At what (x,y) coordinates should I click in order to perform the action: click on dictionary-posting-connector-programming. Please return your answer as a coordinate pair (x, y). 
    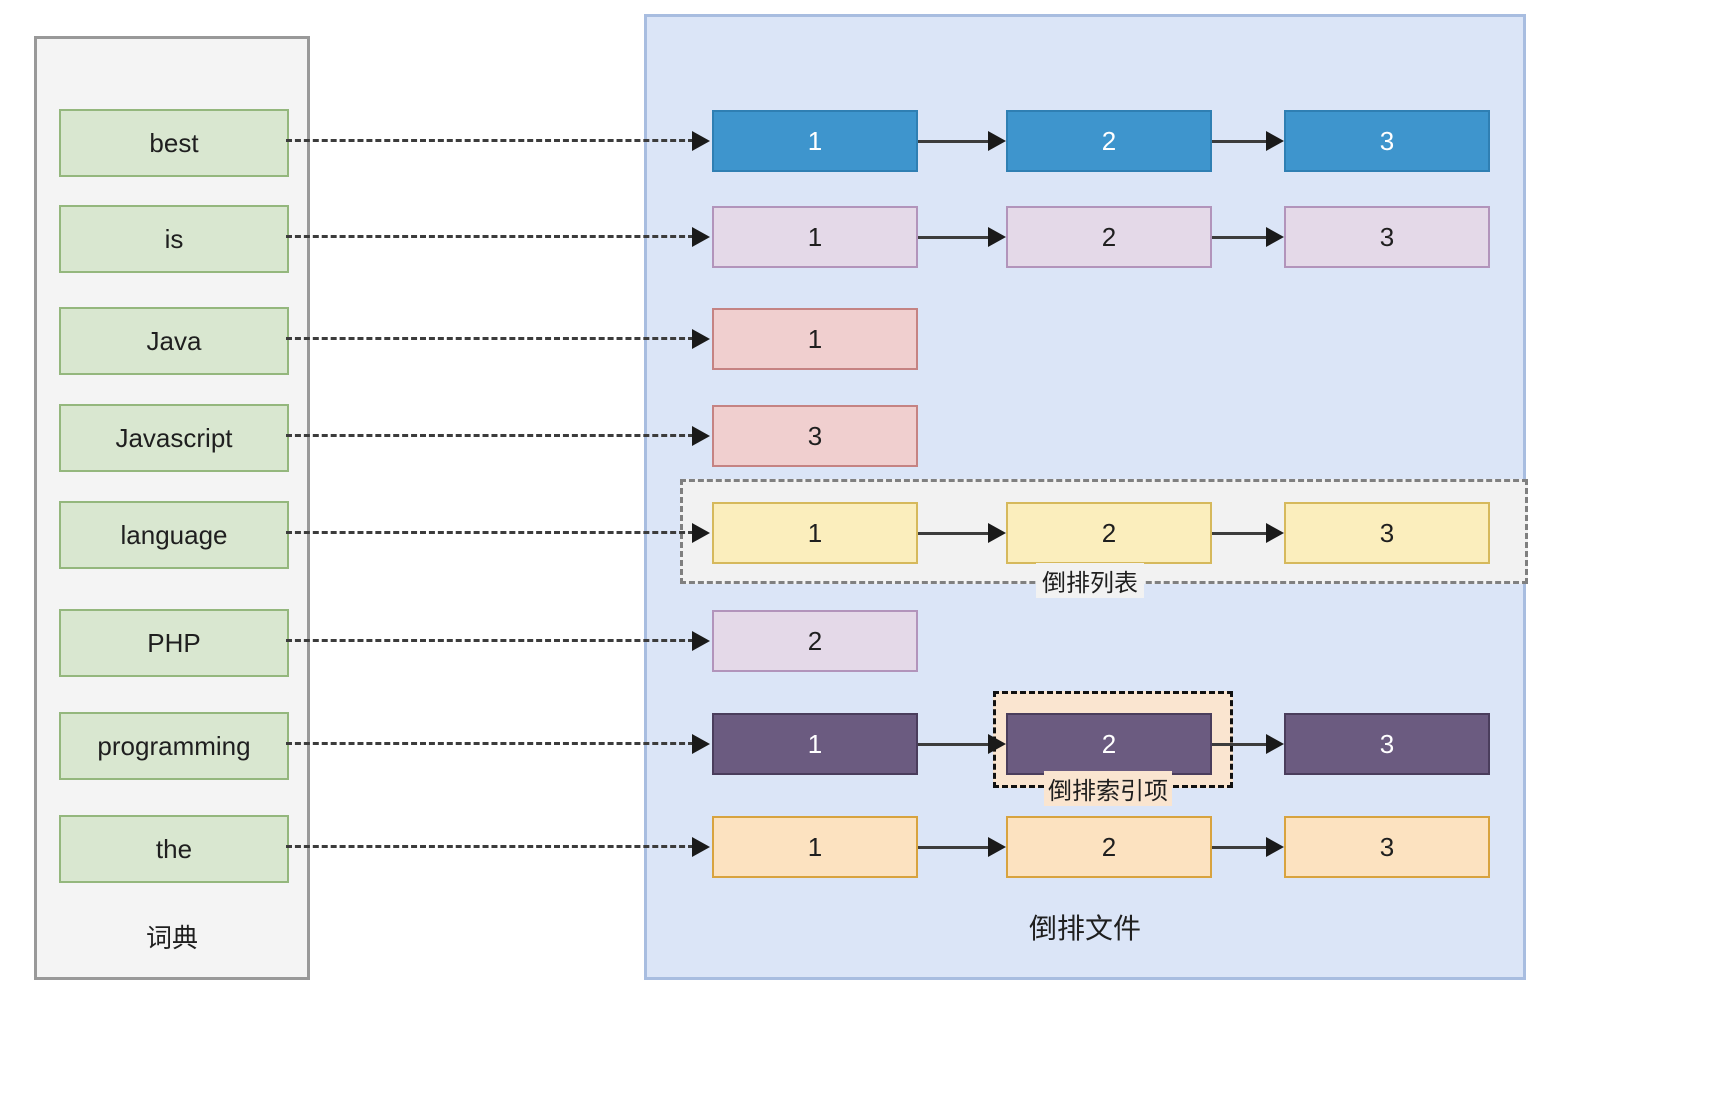
    Looking at the image, I should click on (499, 744).